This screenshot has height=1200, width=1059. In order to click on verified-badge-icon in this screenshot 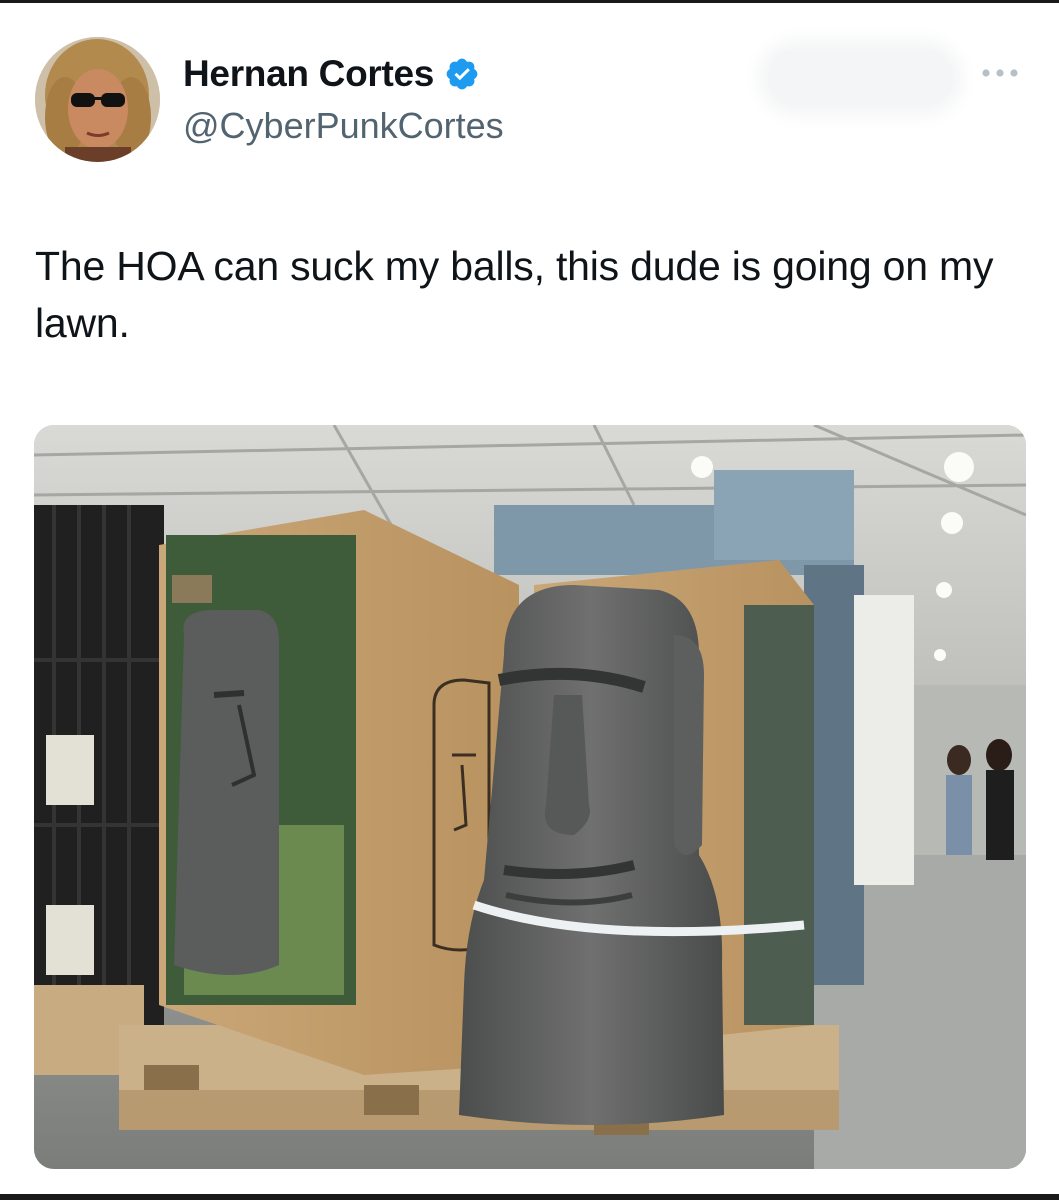, I will do `click(462, 74)`.